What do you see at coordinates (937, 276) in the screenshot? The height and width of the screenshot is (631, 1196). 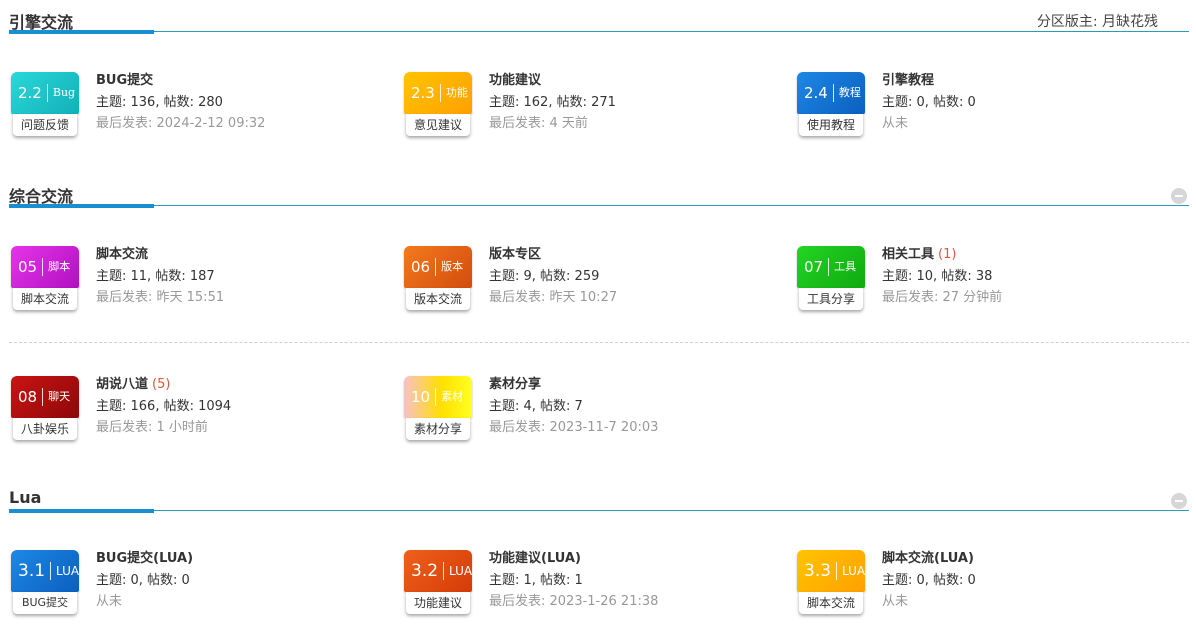 I see `forum-stats: 主题: 10, 帖数: 38` at bounding box center [937, 276].